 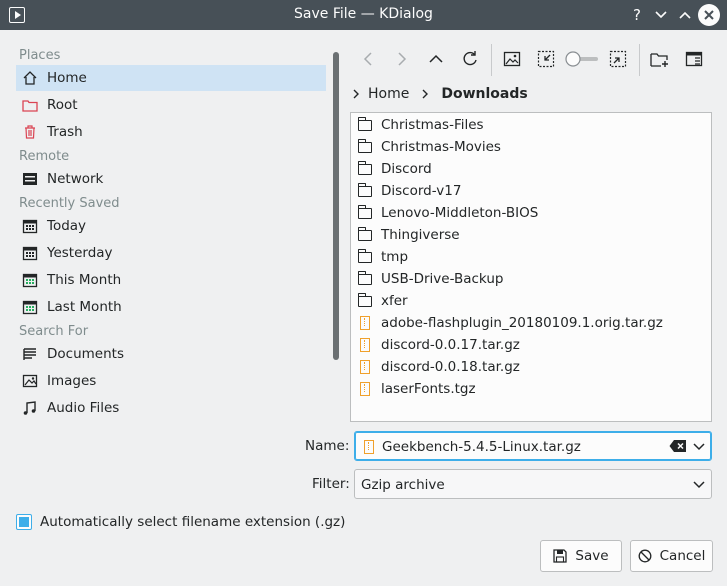 What do you see at coordinates (388, 94) in the screenshot?
I see `breadcrumb-home: Home` at bounding box center [388, 94].